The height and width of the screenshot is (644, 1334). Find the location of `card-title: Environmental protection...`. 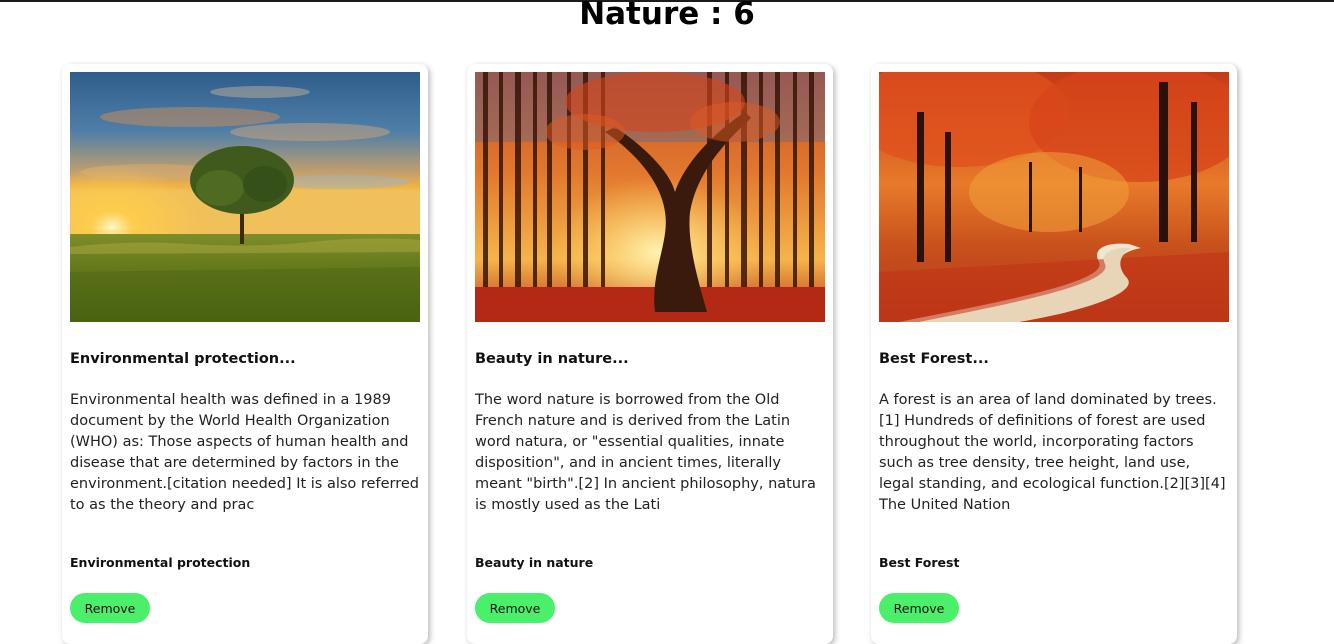

card-title: Environmental protection... is located at coordinates (183, 359).